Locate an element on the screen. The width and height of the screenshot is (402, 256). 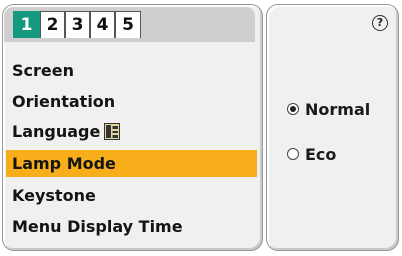
menu-item-label: Lamp Mode is located at coordinates (64, 163).